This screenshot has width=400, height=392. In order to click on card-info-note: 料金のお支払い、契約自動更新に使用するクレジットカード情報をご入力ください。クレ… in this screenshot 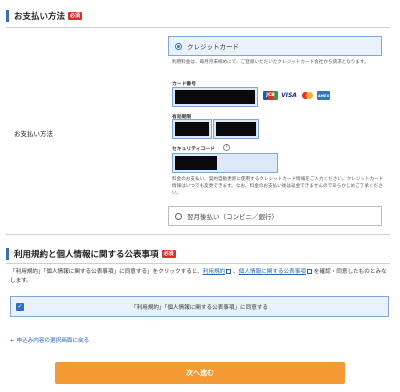, I will do `click(278, 186)`.